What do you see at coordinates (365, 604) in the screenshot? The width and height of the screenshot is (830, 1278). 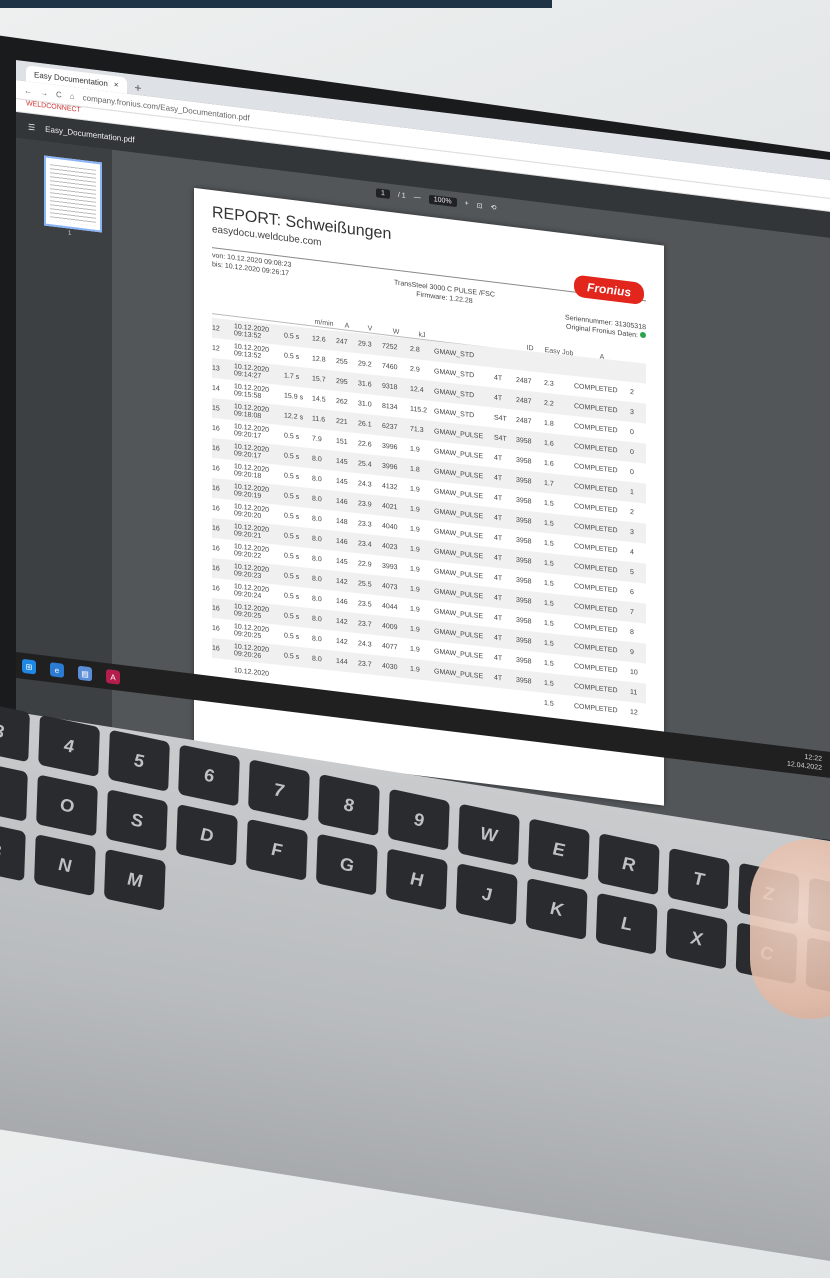 I see `table-cell: 23.5` at bounding box center [365, 604].